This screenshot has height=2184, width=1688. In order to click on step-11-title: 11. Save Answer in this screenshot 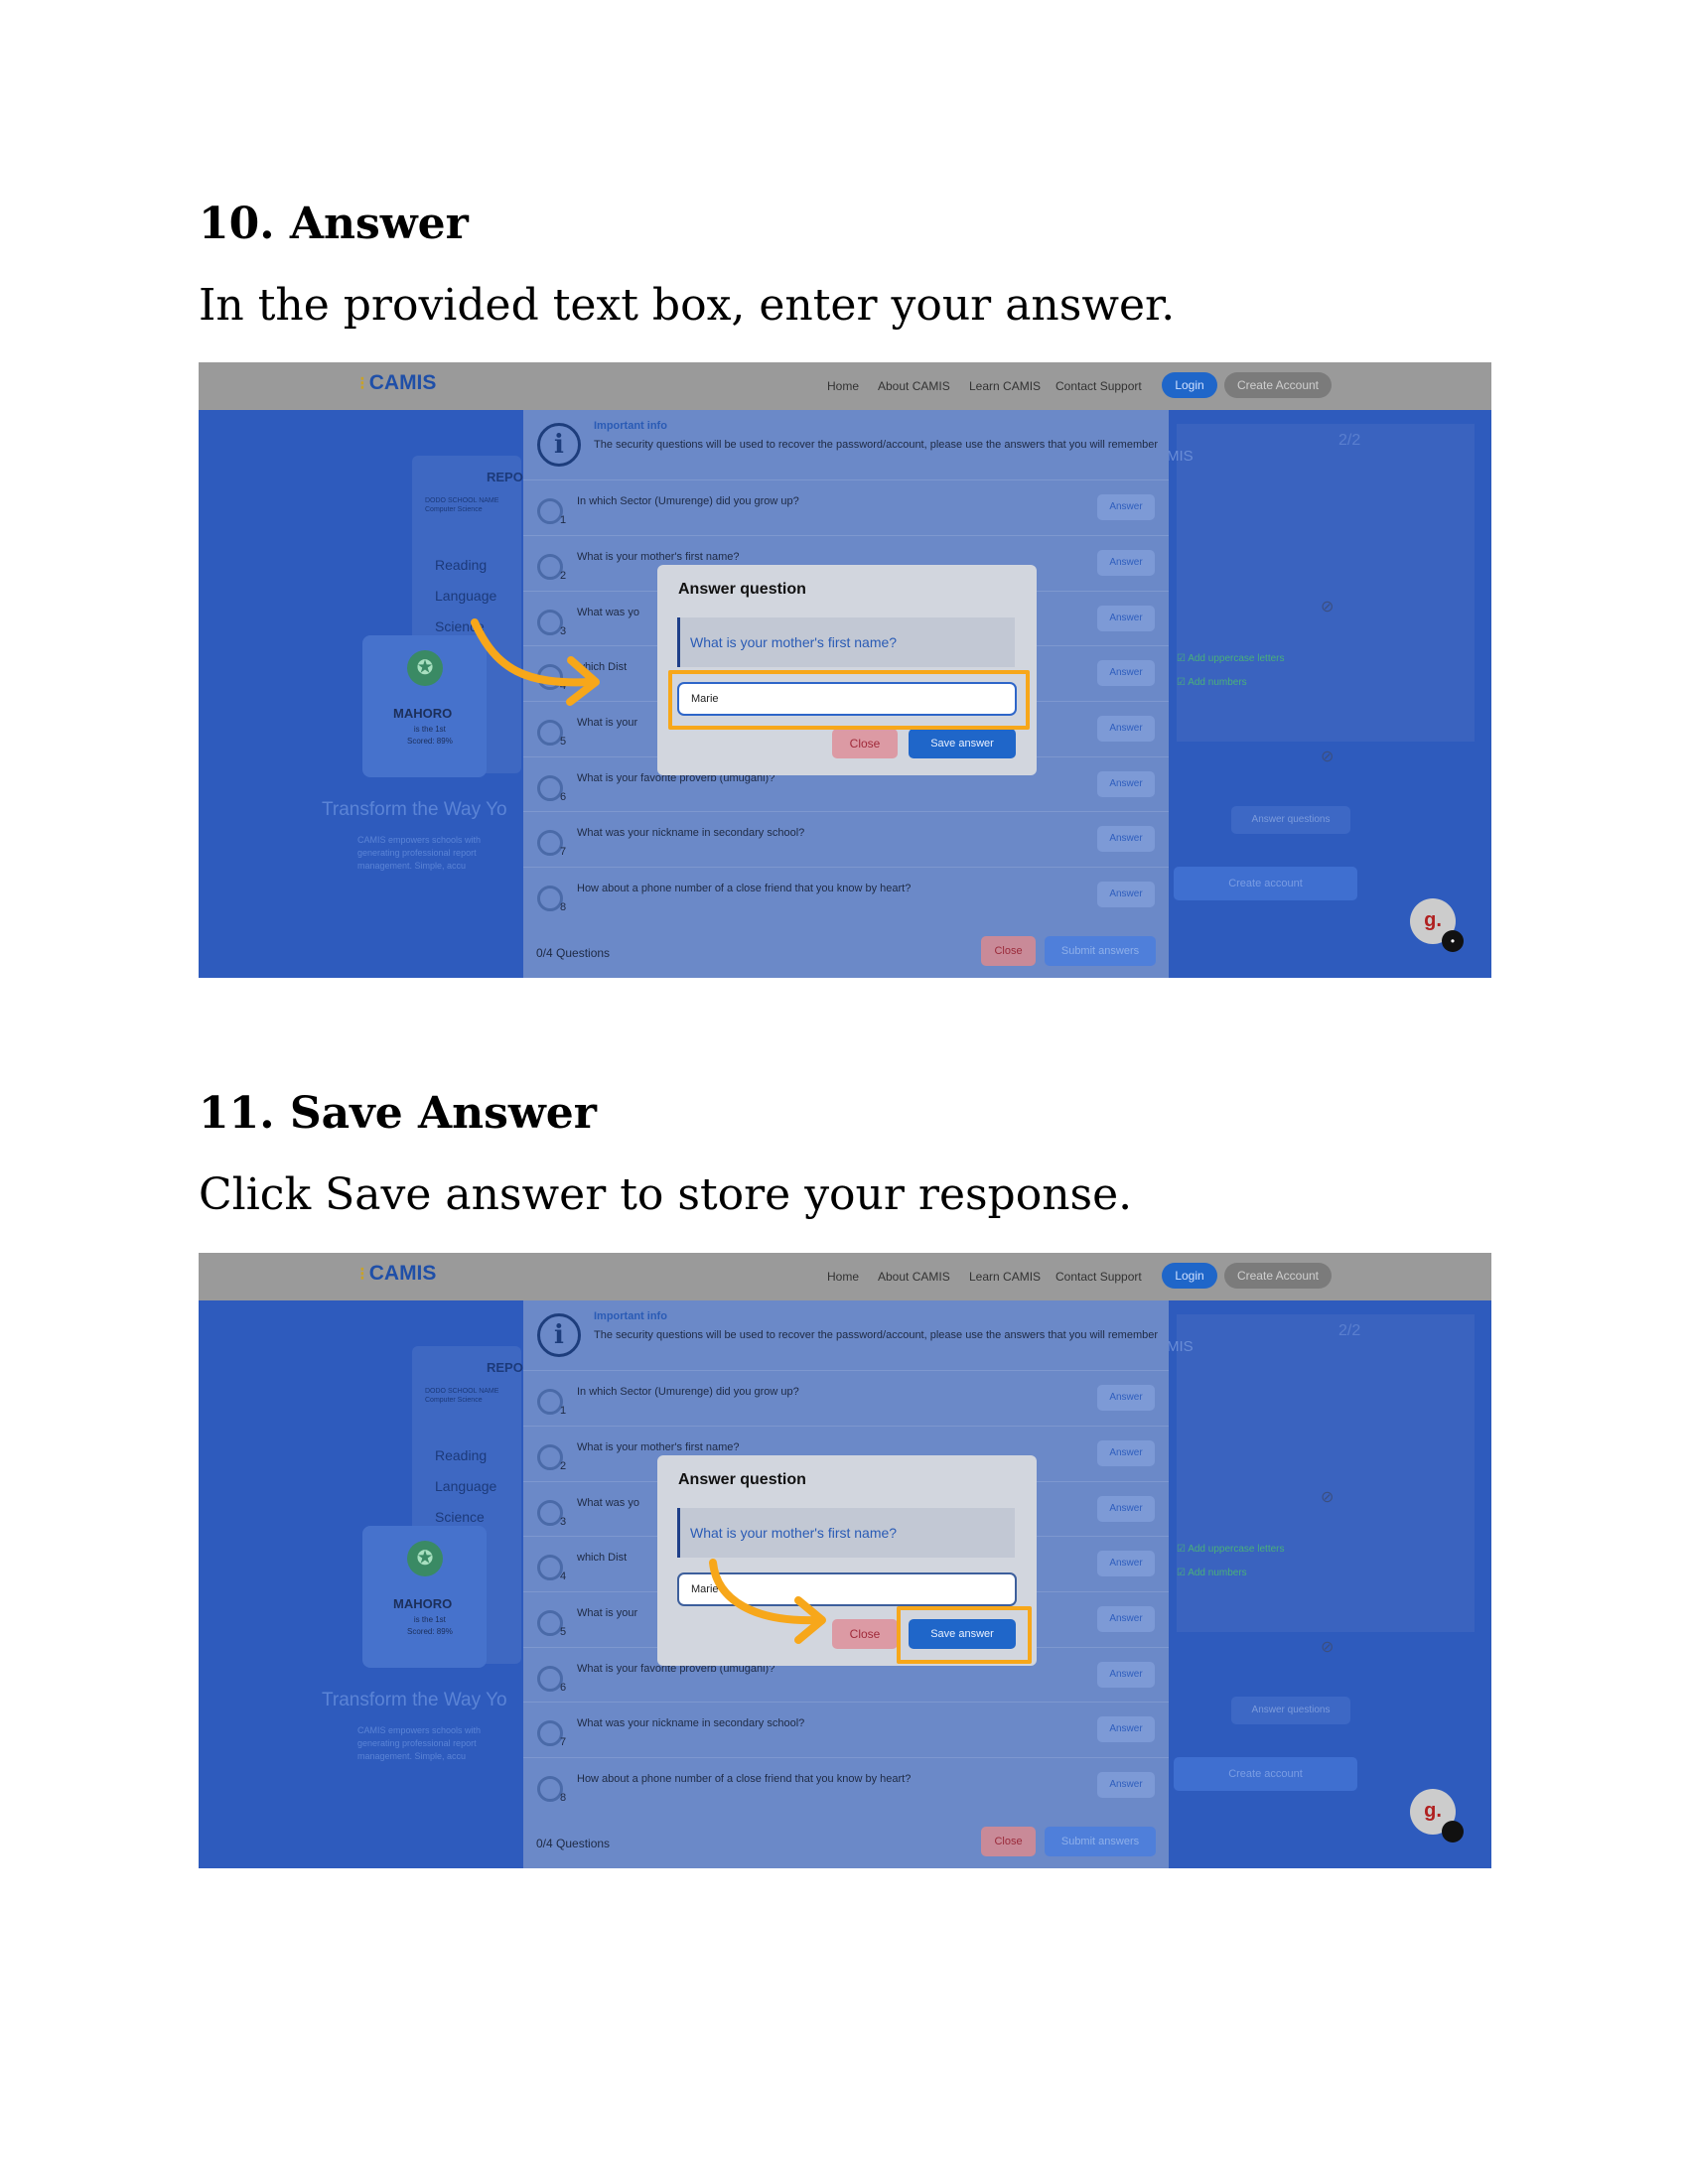, I will do `click(398, 1113)`.